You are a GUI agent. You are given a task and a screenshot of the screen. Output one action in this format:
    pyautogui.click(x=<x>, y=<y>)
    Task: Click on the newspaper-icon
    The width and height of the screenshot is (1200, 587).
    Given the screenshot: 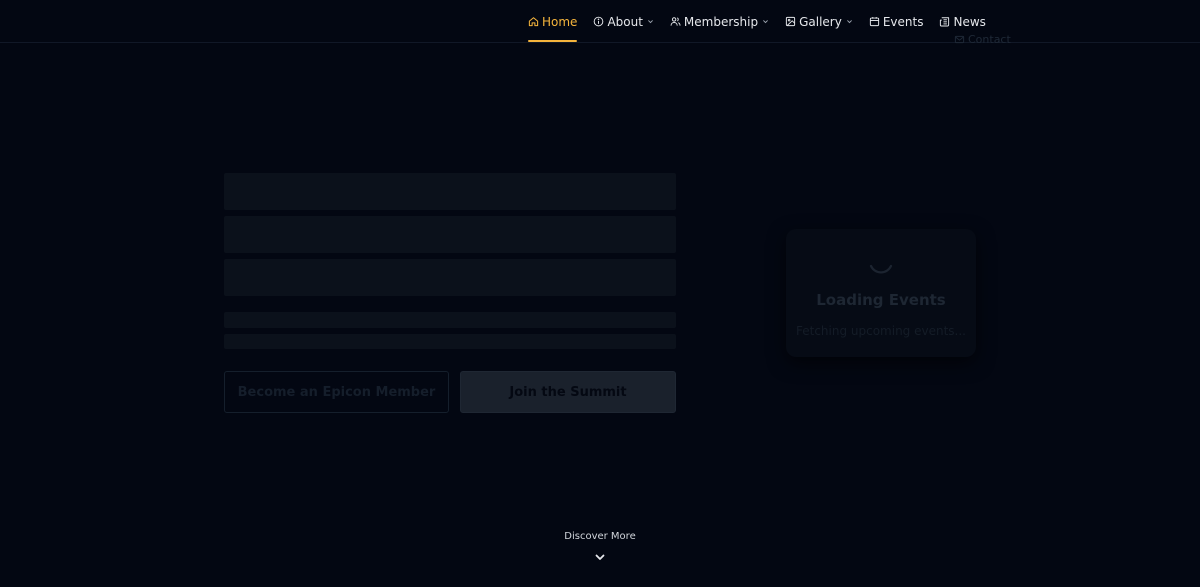 What is the action you would take?
    pyautogui.click(x=944, y=21)
    